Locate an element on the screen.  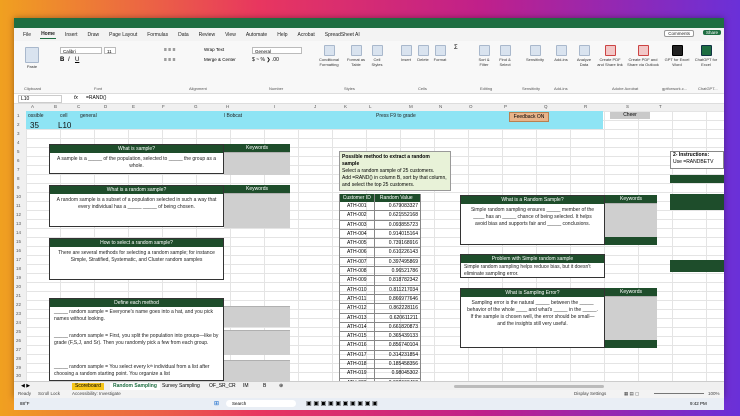
customer-id-cell: ATH-014 is located at coordinates (357, 327).